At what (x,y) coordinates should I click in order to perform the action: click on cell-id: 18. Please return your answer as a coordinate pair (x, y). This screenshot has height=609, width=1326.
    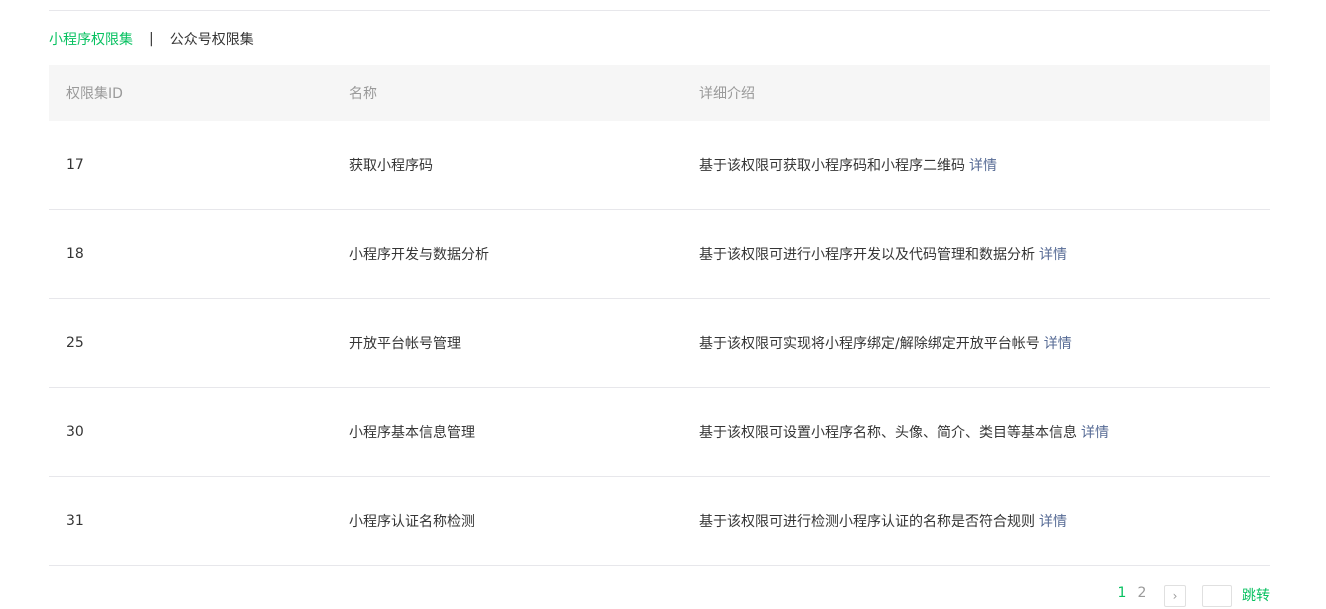
    Looking at the image, I should click on (75, 254).